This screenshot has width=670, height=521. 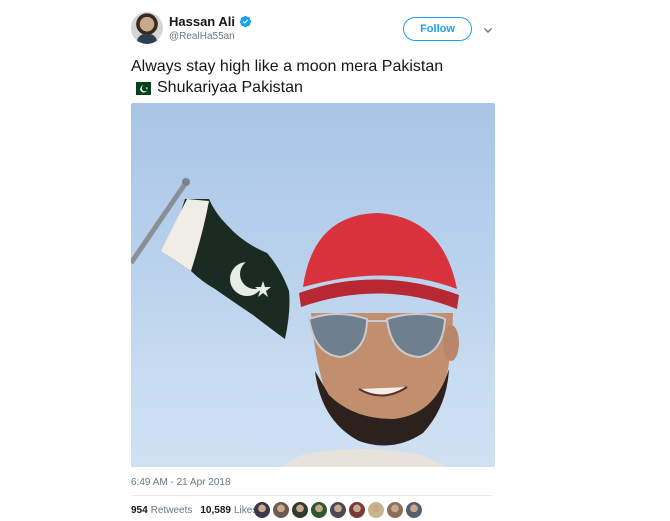 I want to click on likes-stat: 10,589 Likes, so click(x=228, y=510).